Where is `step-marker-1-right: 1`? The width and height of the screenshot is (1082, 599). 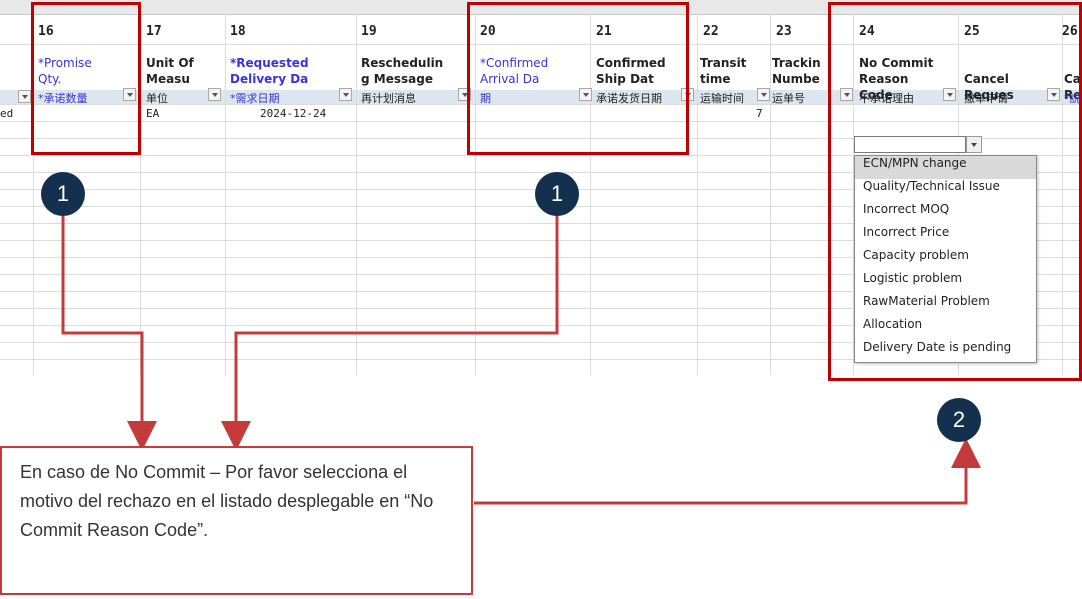
step-marker-1-right: 1 is located at coordinates (557, 194).